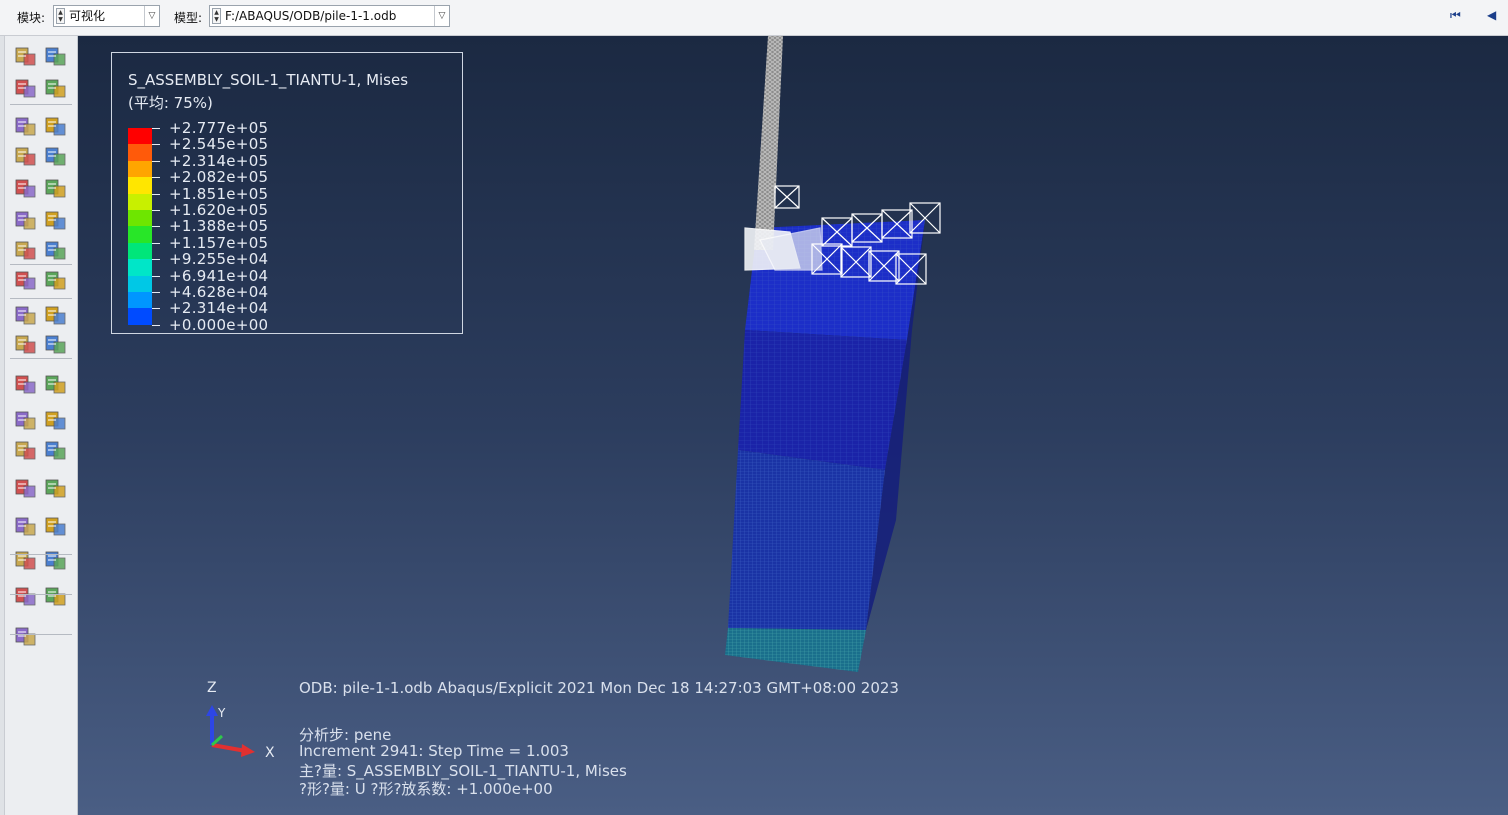  I want to click on soil-block, so click(825, 446).